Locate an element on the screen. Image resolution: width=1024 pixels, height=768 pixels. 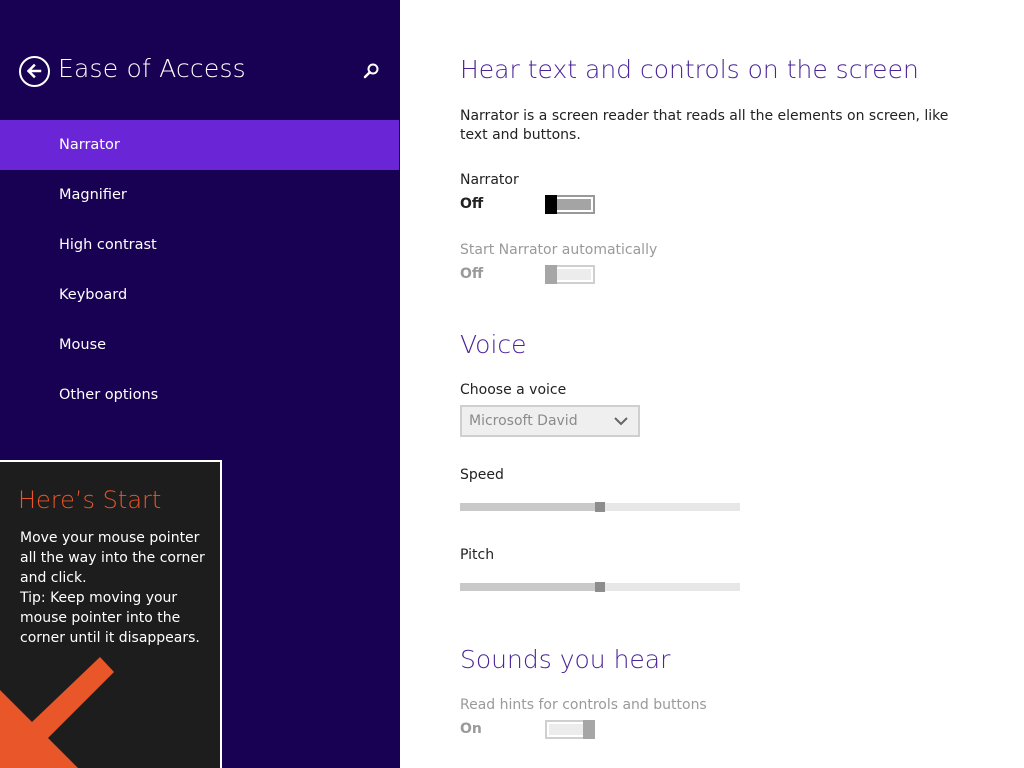
narrator-state: Off is located at coordinates (472, 204).